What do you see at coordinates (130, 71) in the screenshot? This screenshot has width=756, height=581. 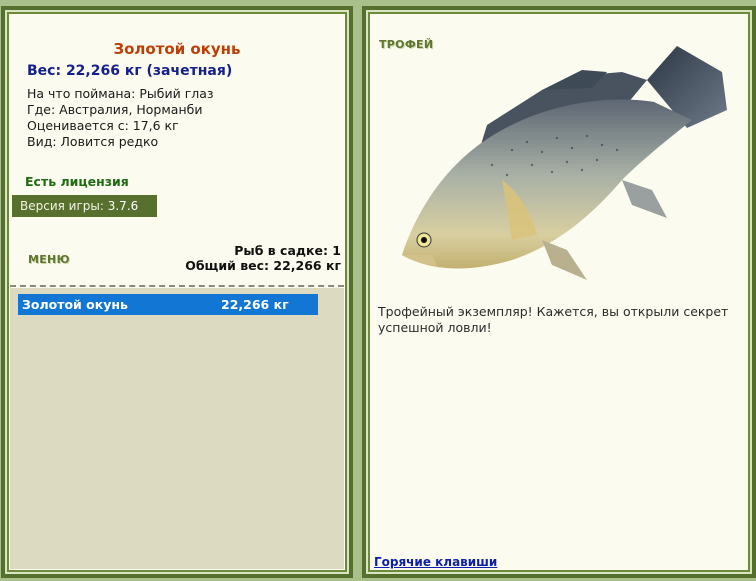 I see `fish-weight: Вес: 22,266 кг (зачетная)` at bounding box center [130, 71].